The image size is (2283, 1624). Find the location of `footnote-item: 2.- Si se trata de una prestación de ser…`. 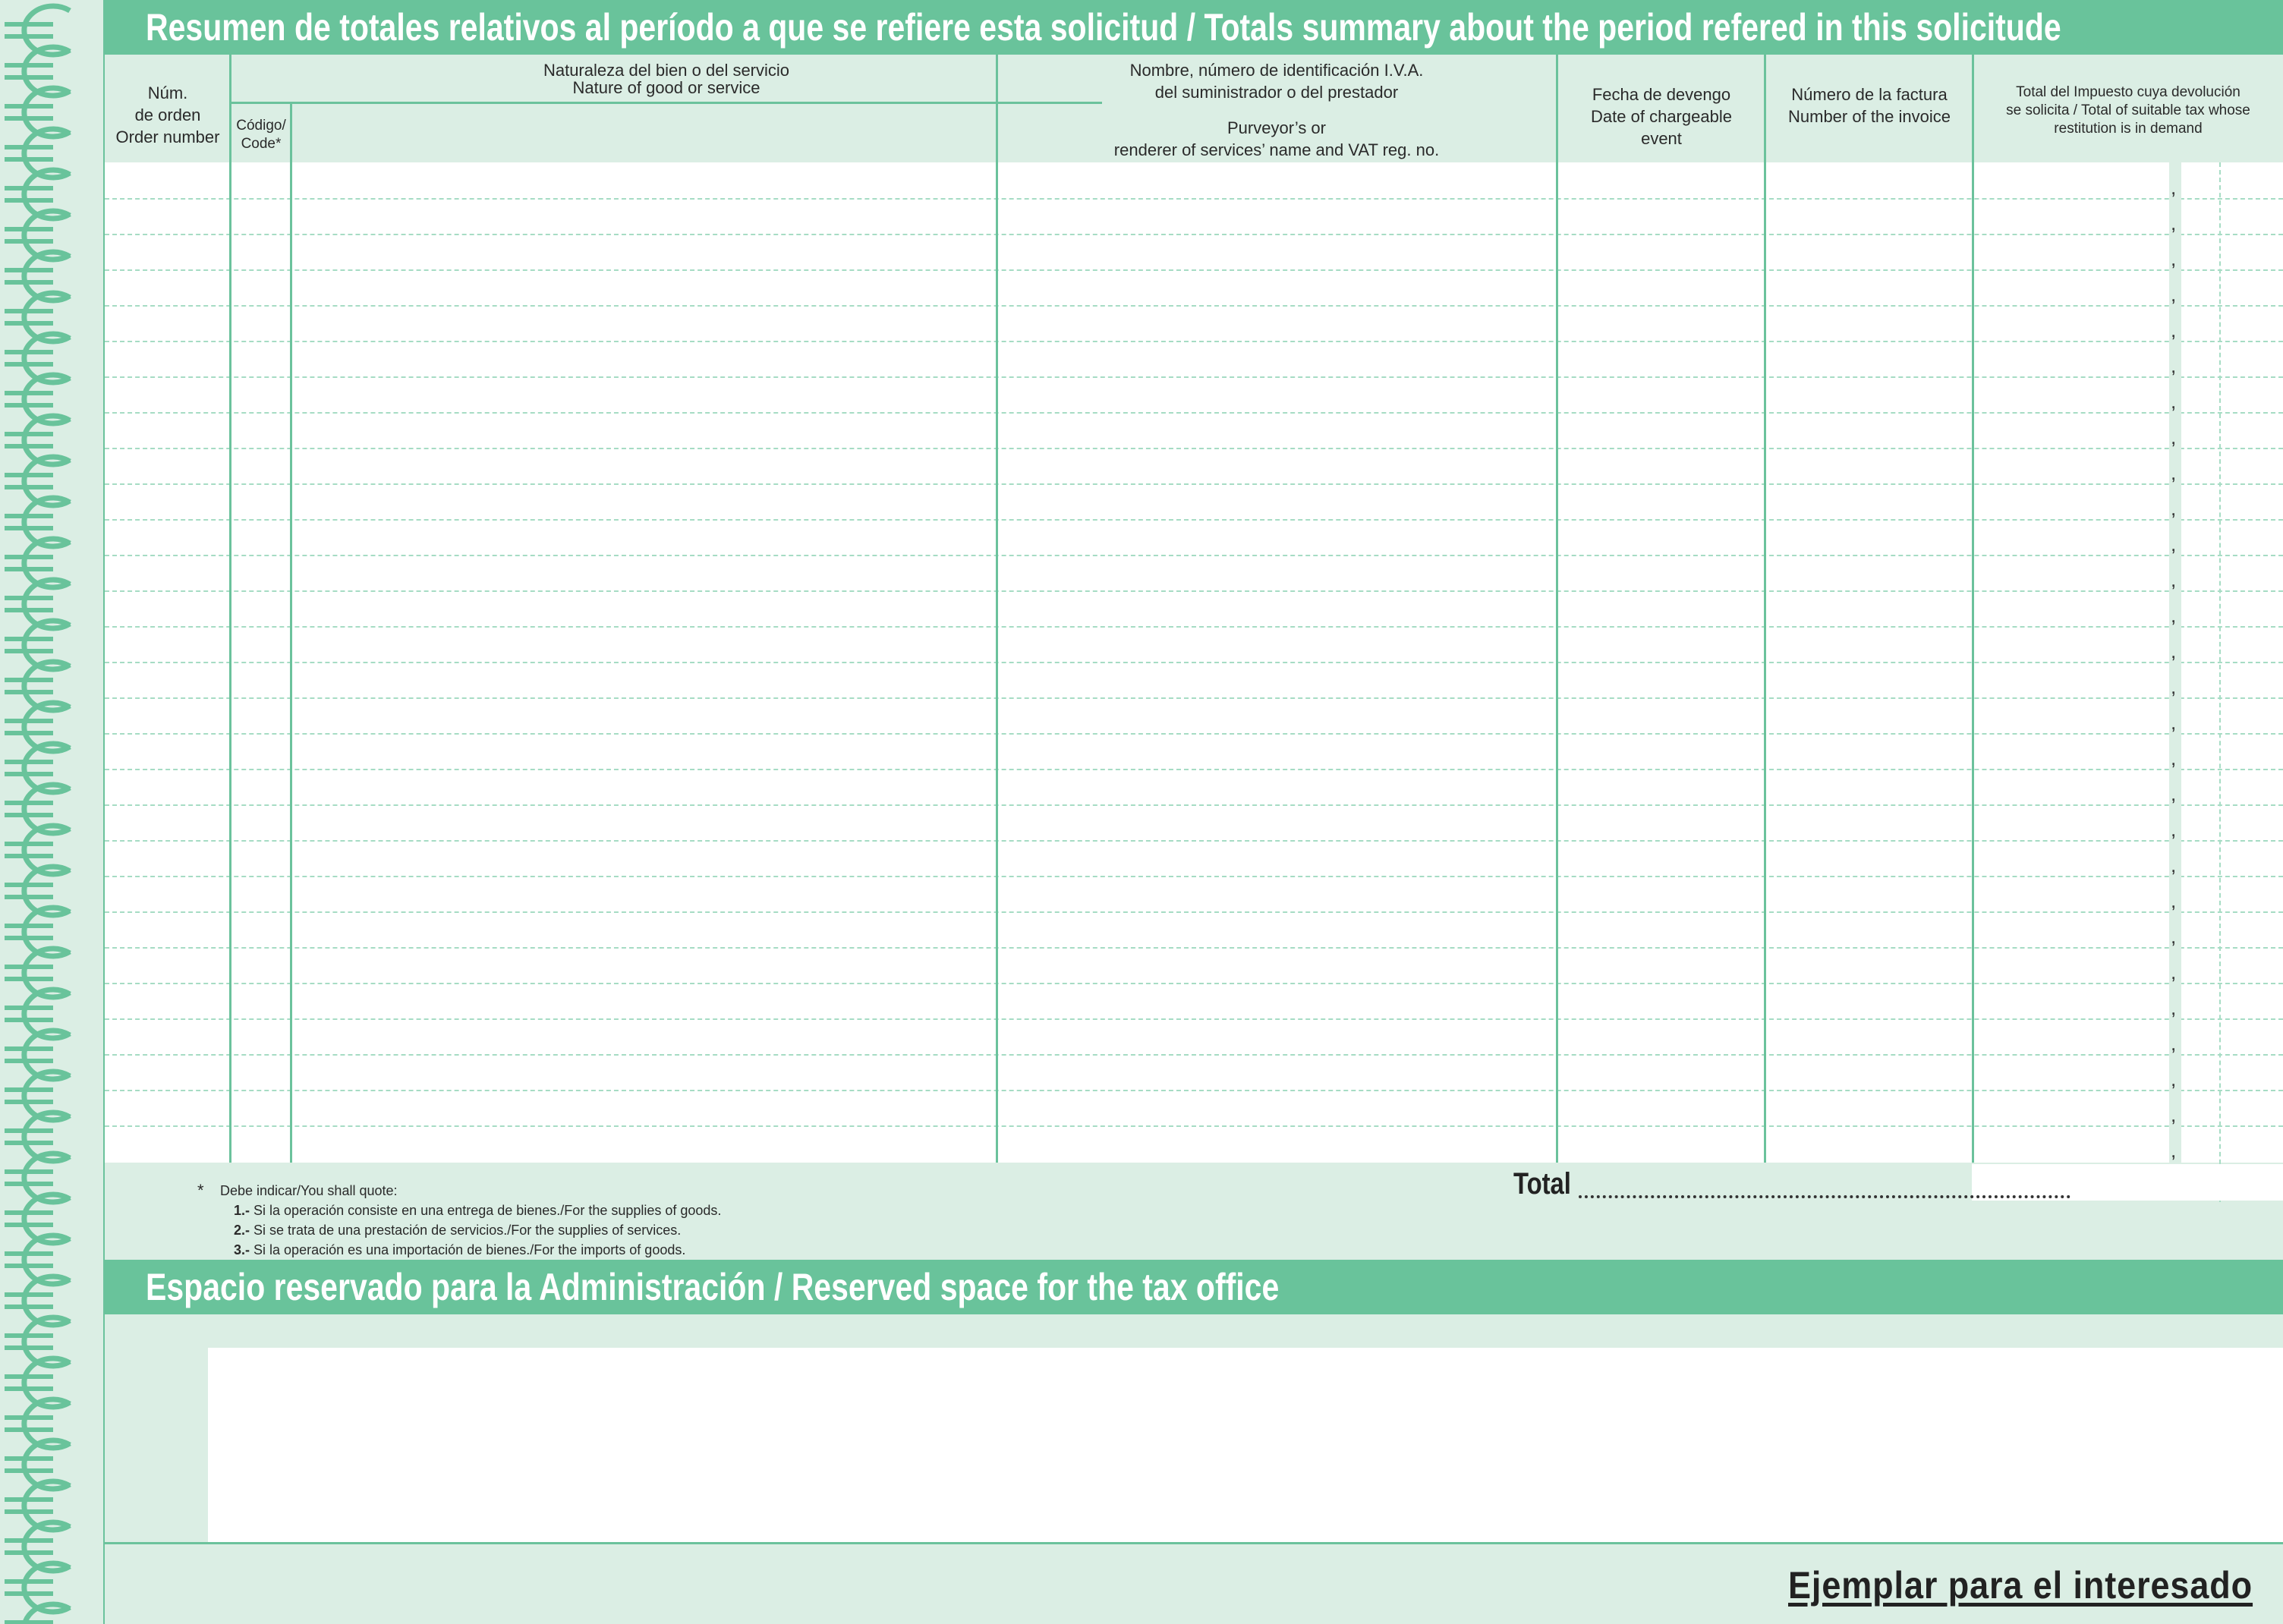

footnote-item: 2.- Si se trata de una prestación de ser… is located at coordinates (458, 1230).